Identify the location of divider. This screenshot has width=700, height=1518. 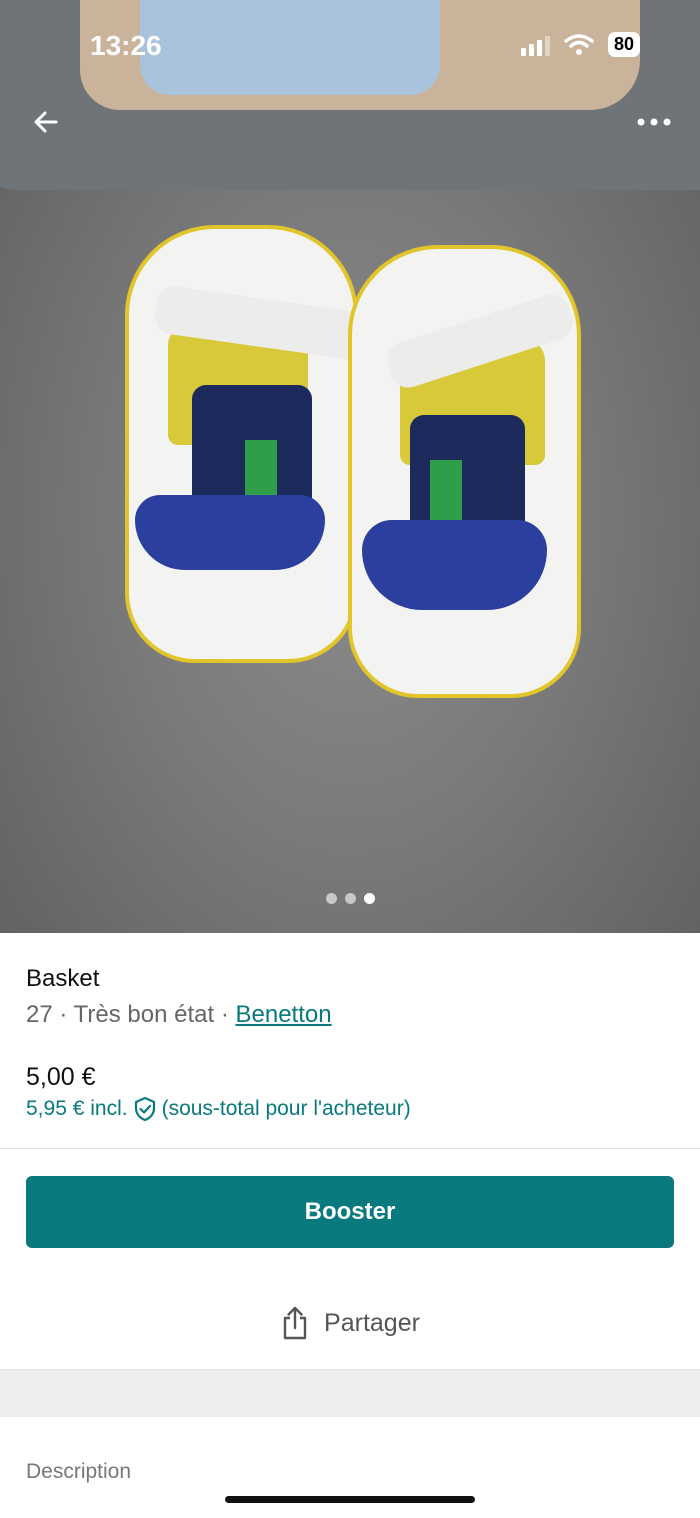
(350, 1148).